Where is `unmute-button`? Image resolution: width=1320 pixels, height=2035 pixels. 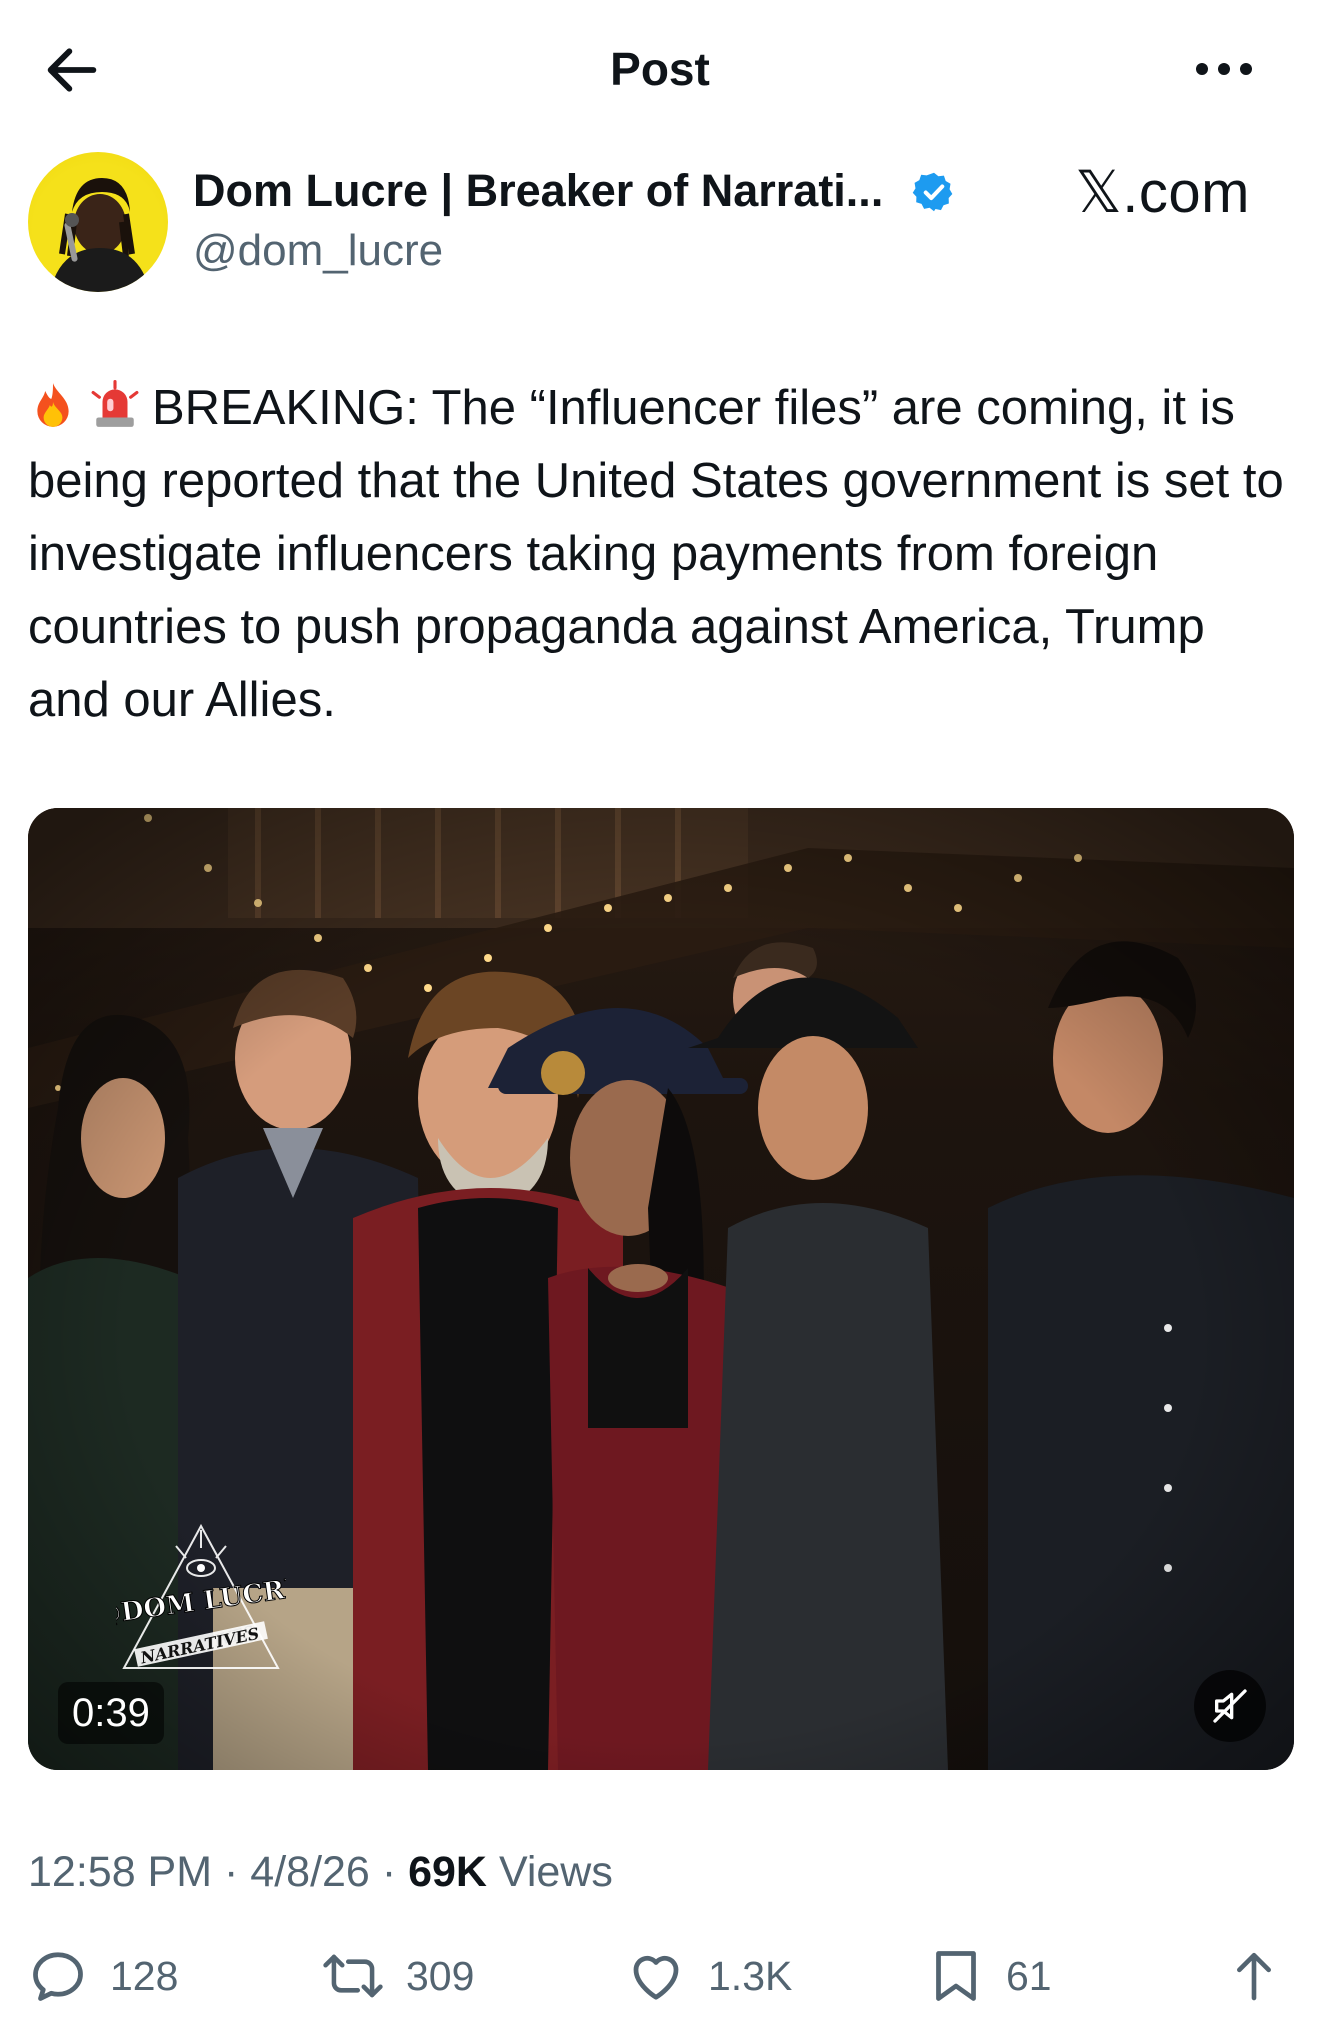 unmute-button is located at coordinates (1230, 1706).